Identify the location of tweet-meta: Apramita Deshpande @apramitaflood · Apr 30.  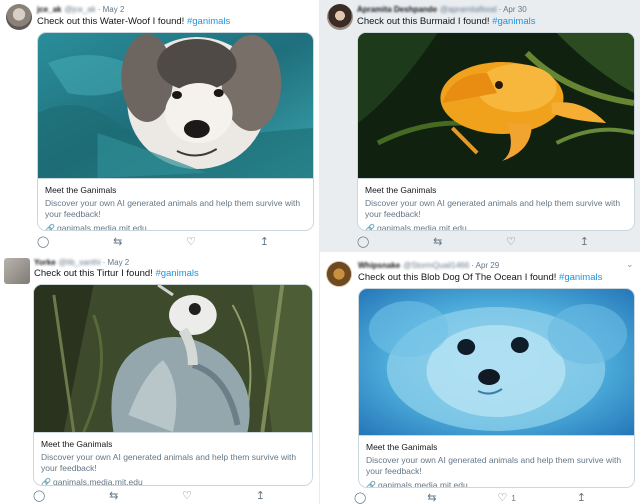
(442, 9).